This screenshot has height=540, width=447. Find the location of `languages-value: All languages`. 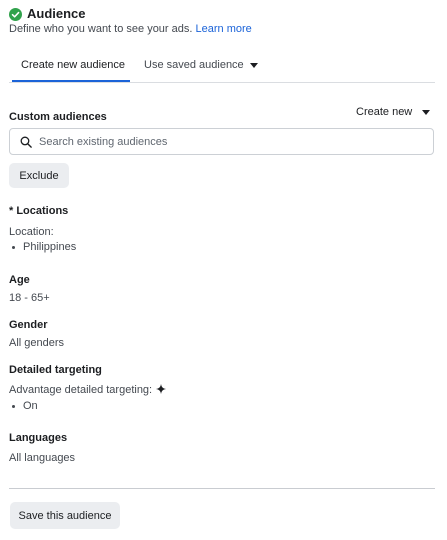

languages-value: All languages is located at coordinates (42, 458).